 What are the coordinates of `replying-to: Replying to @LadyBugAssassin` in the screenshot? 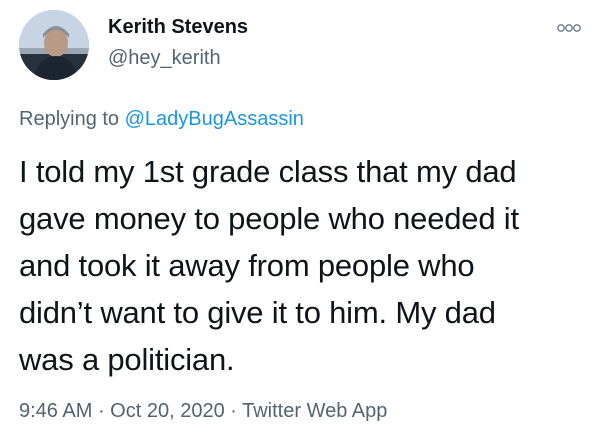 It's located at (161, 119).